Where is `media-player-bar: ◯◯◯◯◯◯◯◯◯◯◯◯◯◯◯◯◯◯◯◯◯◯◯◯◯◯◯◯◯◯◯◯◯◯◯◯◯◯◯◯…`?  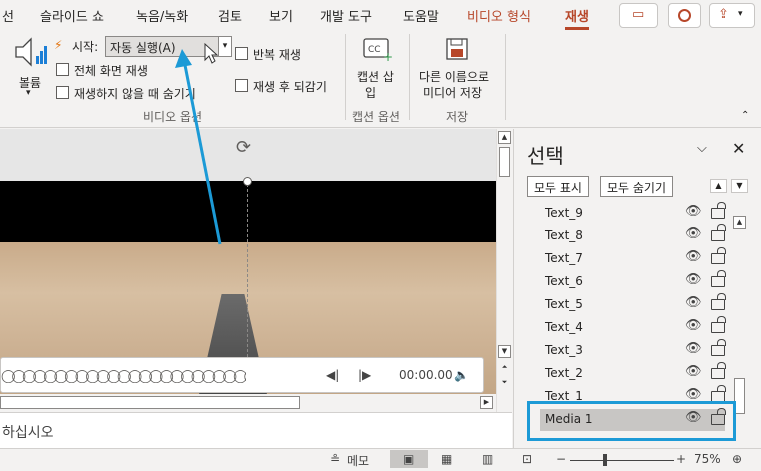
media-player-bar: ◯◯◯◯◯◯◯◯◯◯◯◯◯◯◯◯◯◯◯◯◯◯◯◯◯◯◯◯◯◯◯◯◯◯◯◯◯◯◯◯… is located at coordinates (242, 375).